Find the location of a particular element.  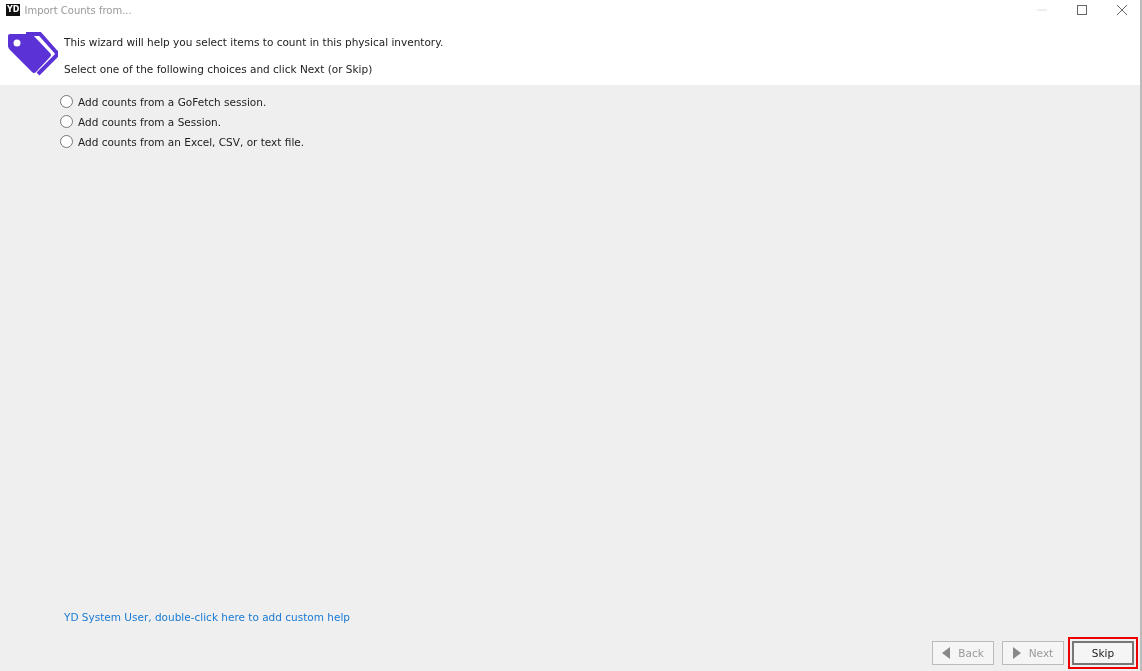

app-logo: YD is located at coordinates (13, 10).